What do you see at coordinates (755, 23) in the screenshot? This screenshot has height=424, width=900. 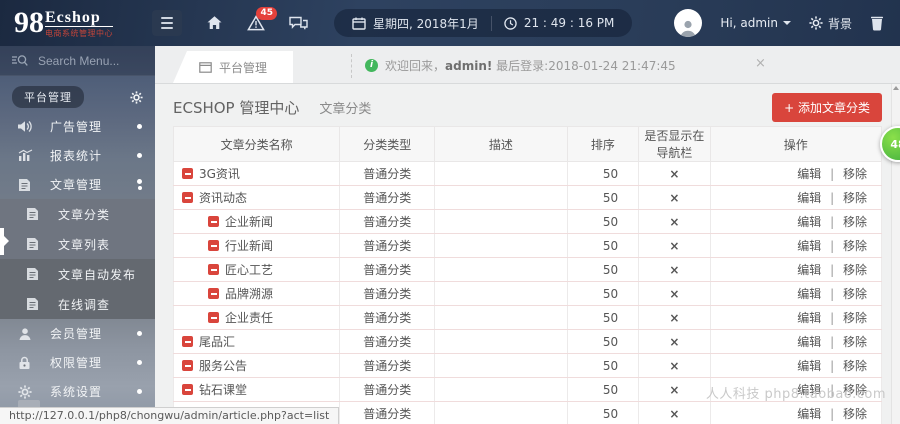 I see `user-menu: Hi, admin` at bounding box center [755, 23].